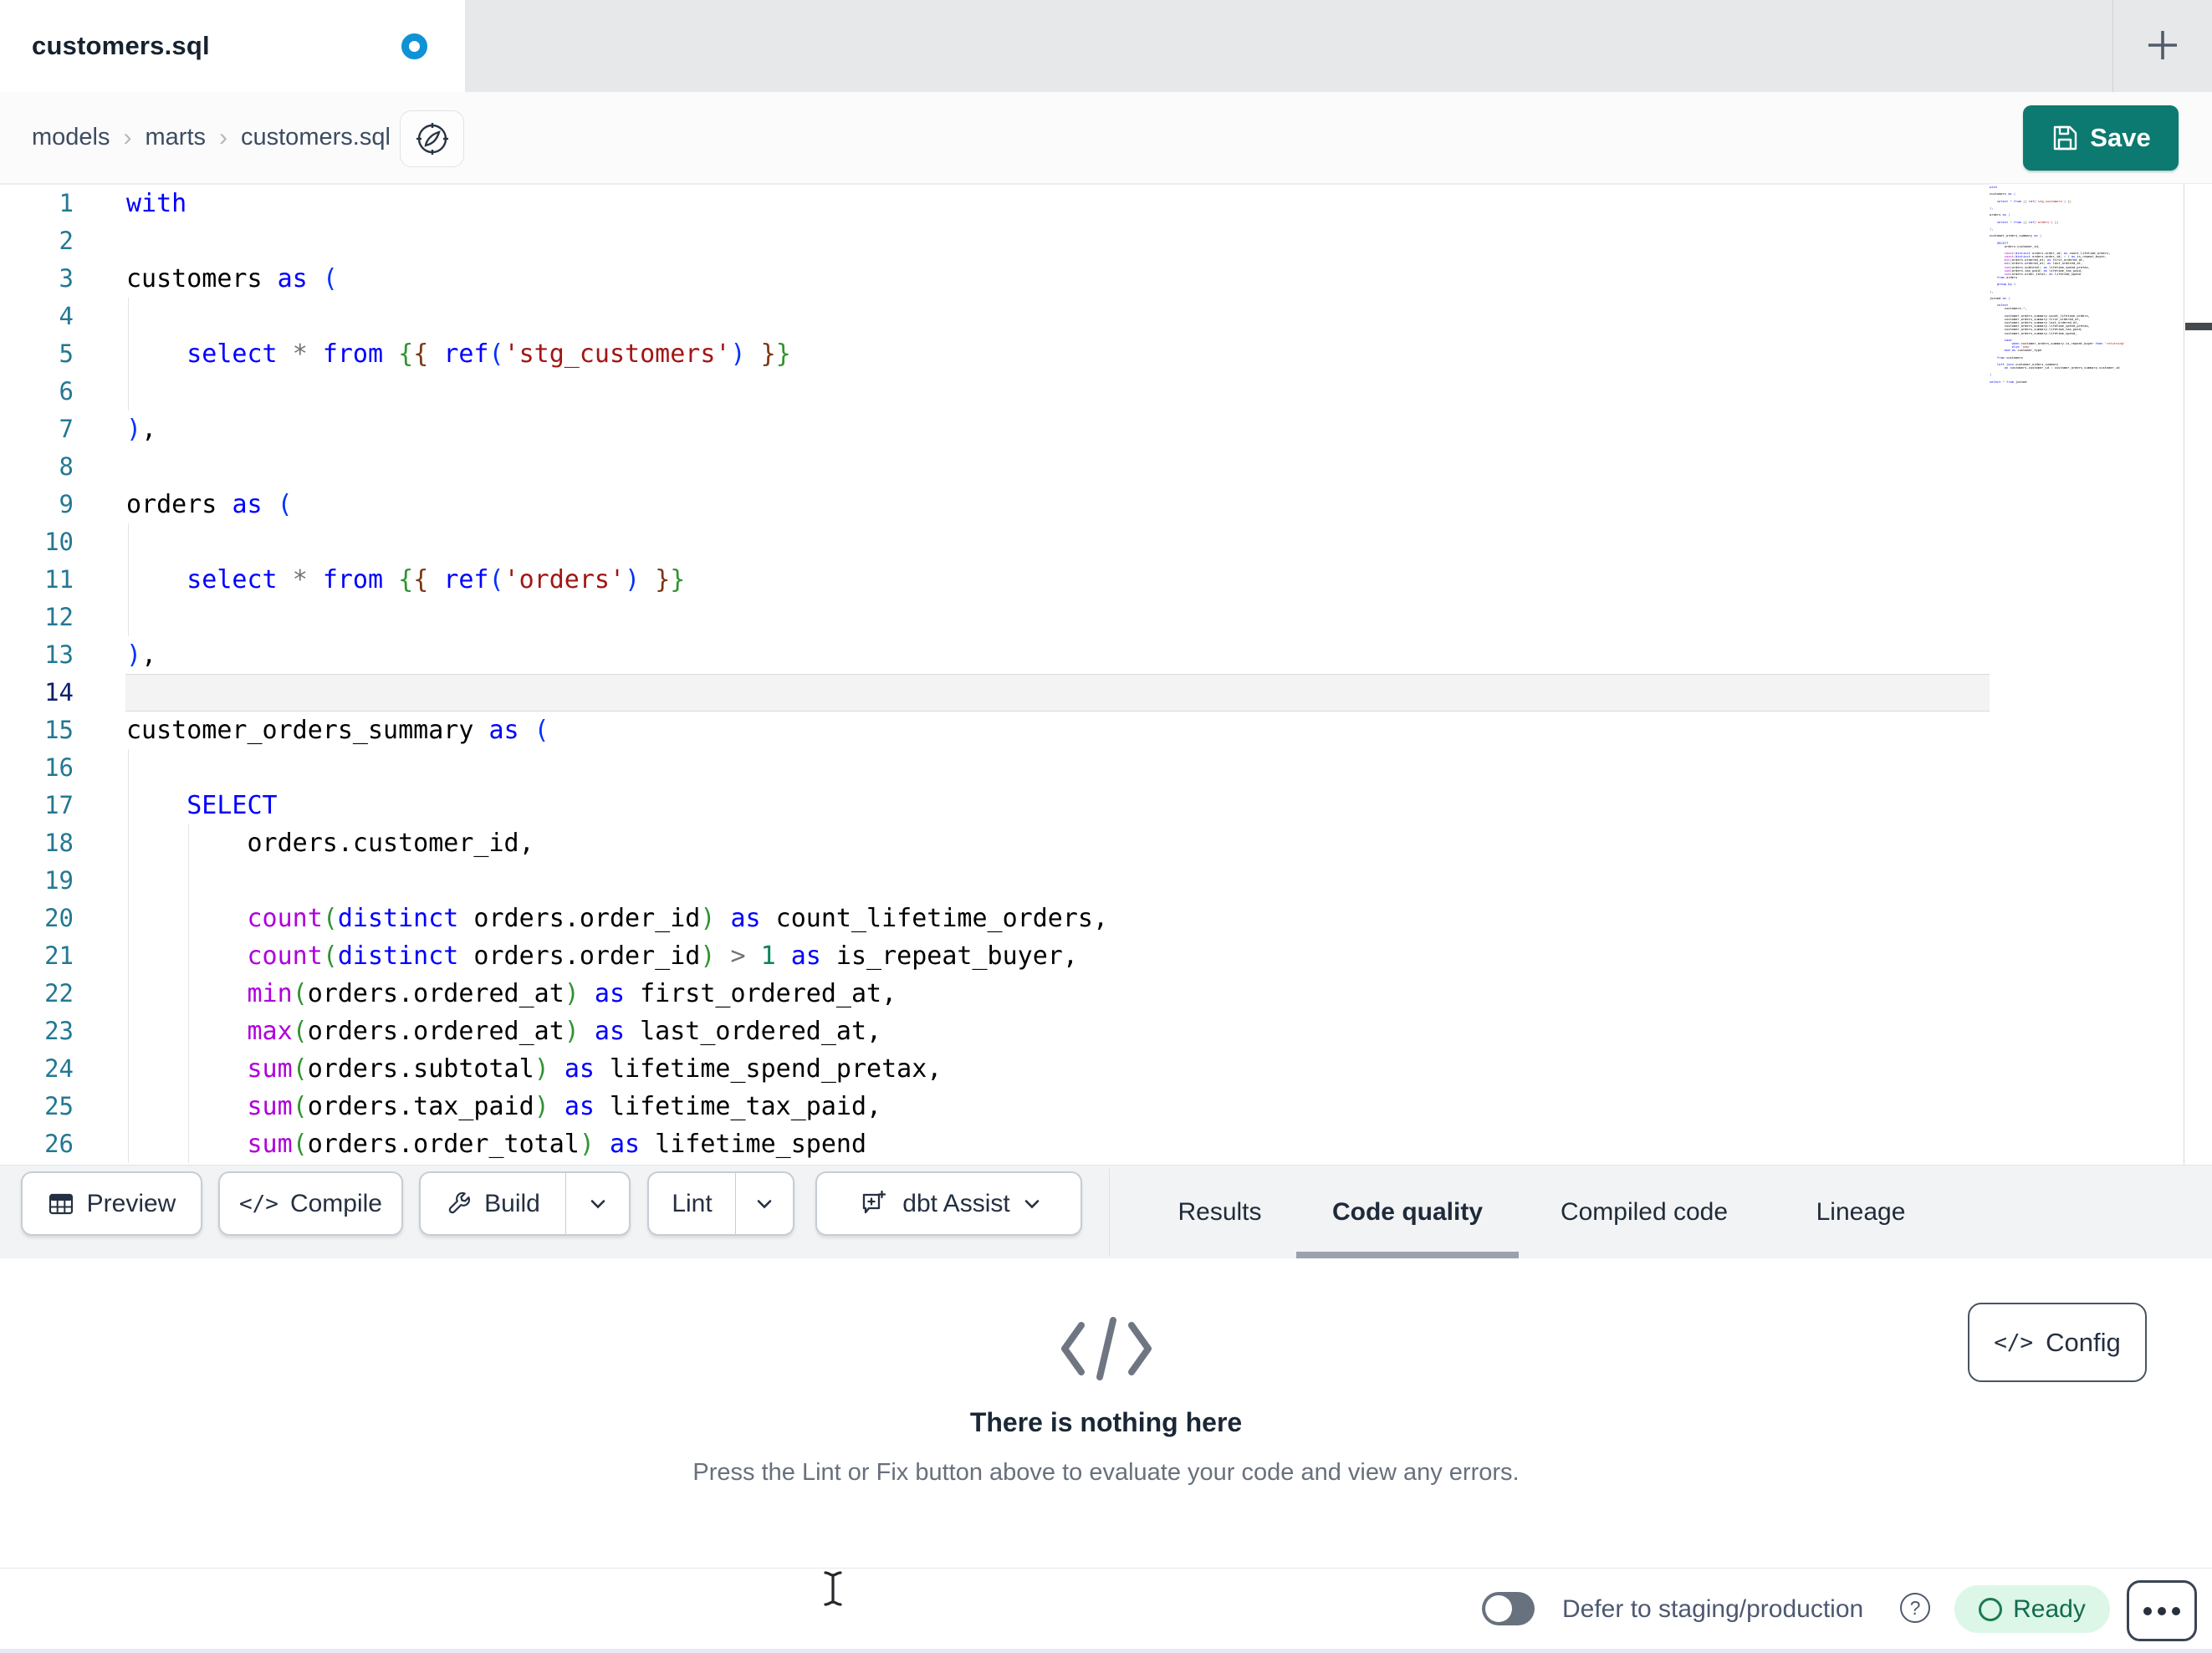  Describe the element at coordinates (1861, 1212) in the screenshot. I see `tab-lineage: Lineage` at that location.